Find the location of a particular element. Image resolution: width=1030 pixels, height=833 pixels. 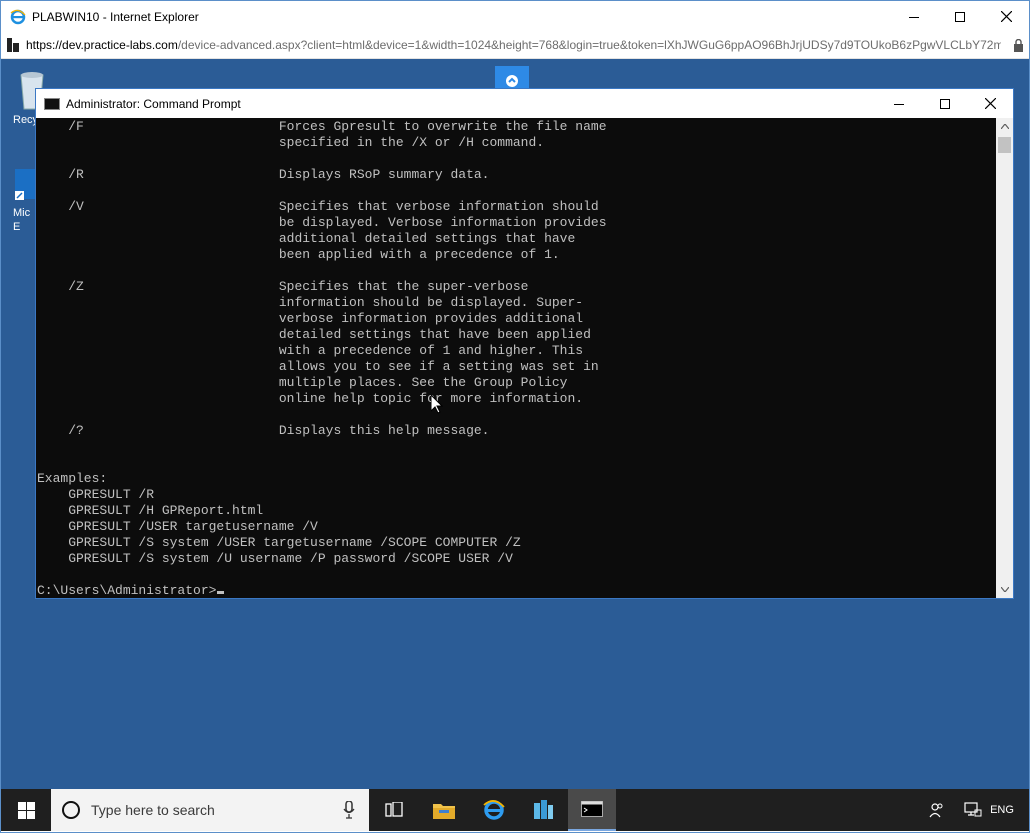

console-line: GPRESULT /H GPReport.html is located at coordinates (150, 510).